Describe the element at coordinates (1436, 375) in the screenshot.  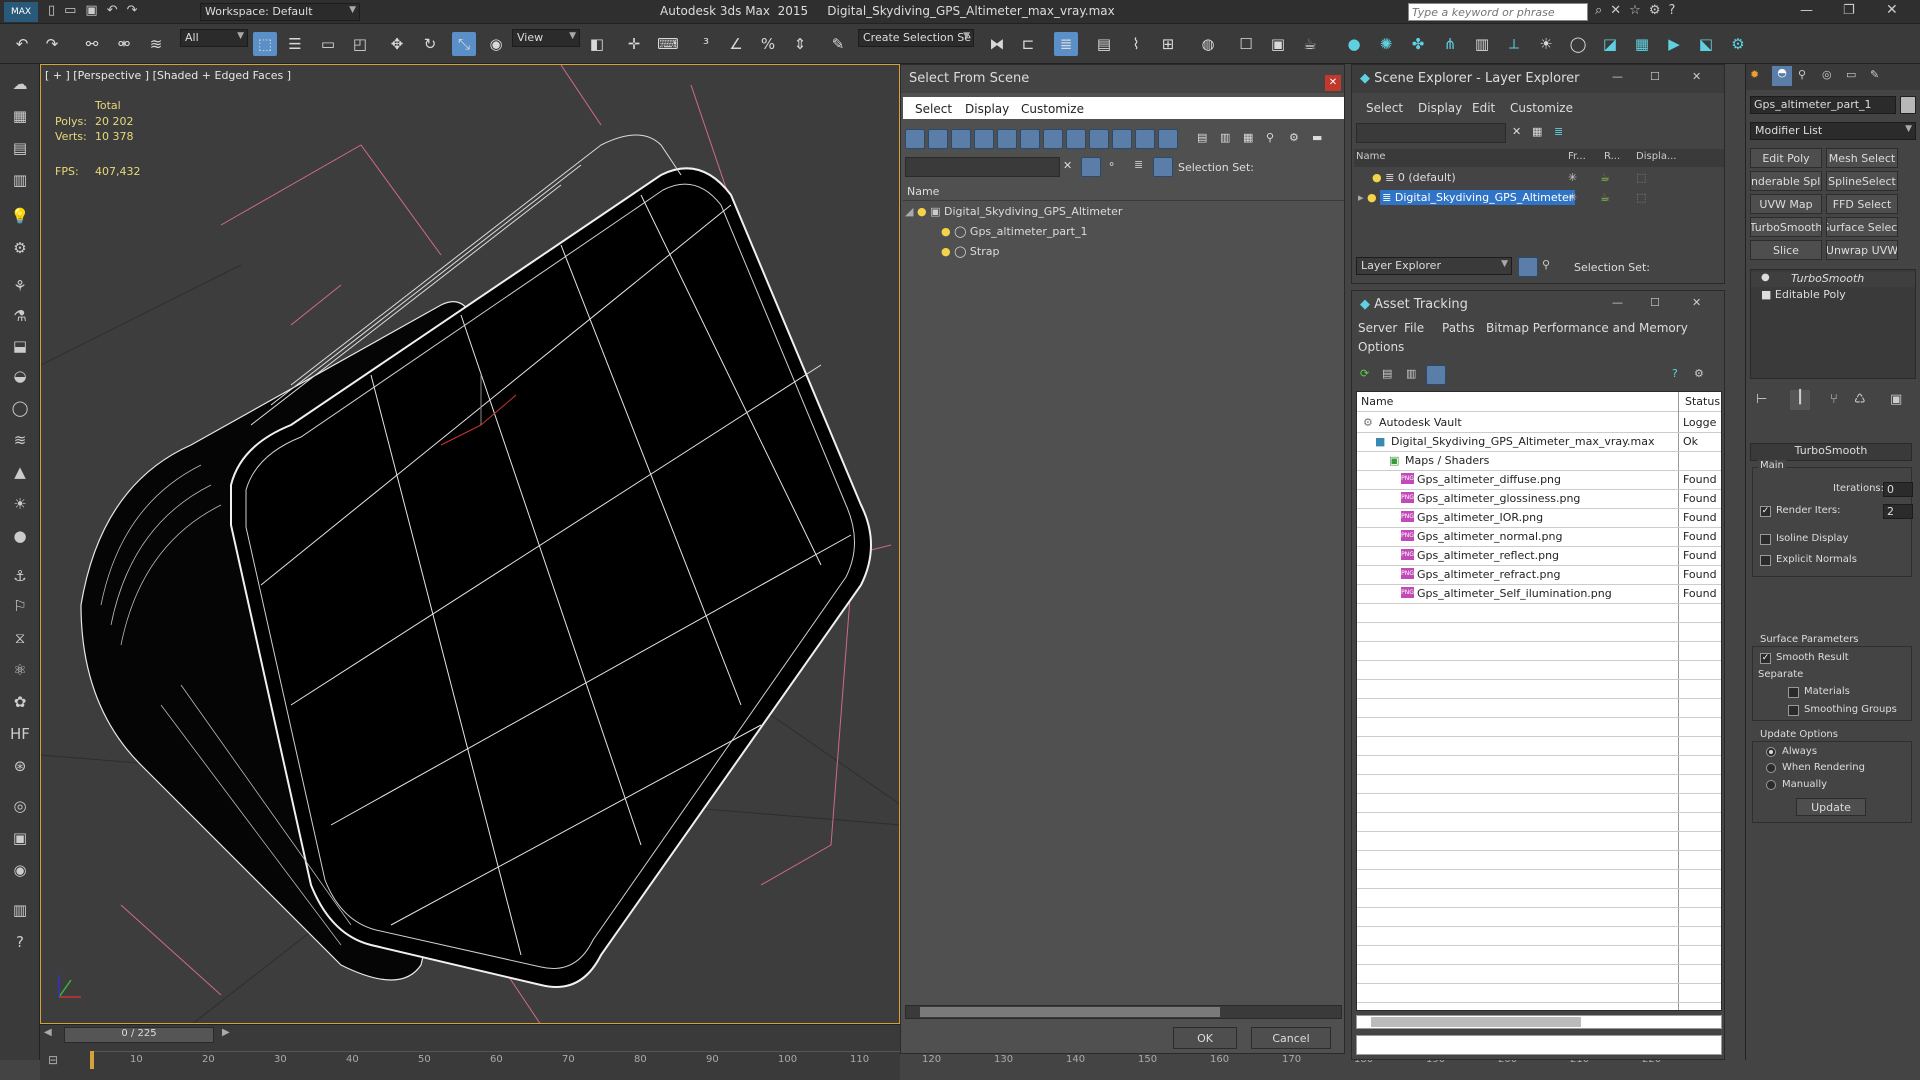
I see `at-table-icon` at that location.